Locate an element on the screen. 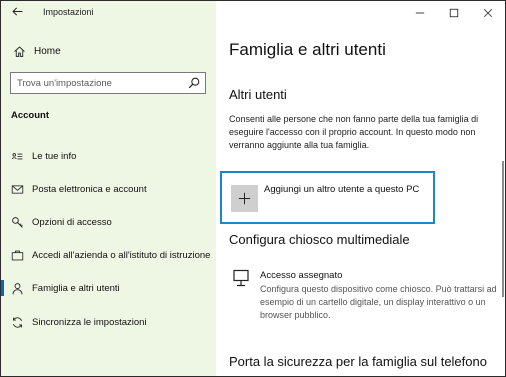 The width and height of the screenshot is (506, 377). other-users-heading: Altri utenti is located at coordinates (258, 94).